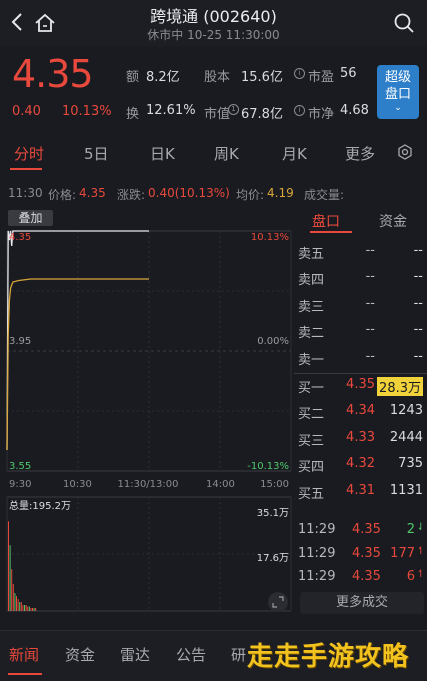 The image size is (427, 681). I want to click on tab-5day: 5日, so click(96, 153).